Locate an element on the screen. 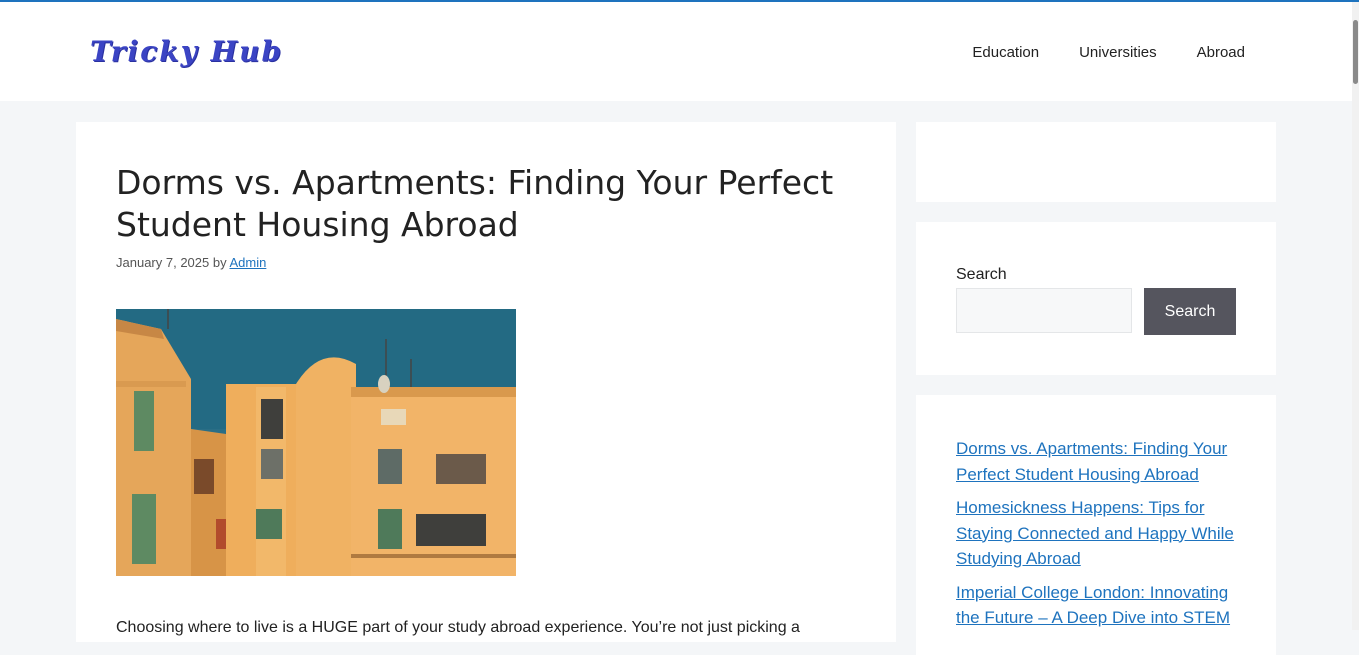  page-scrollbar is located at coordinates (1355, 316).